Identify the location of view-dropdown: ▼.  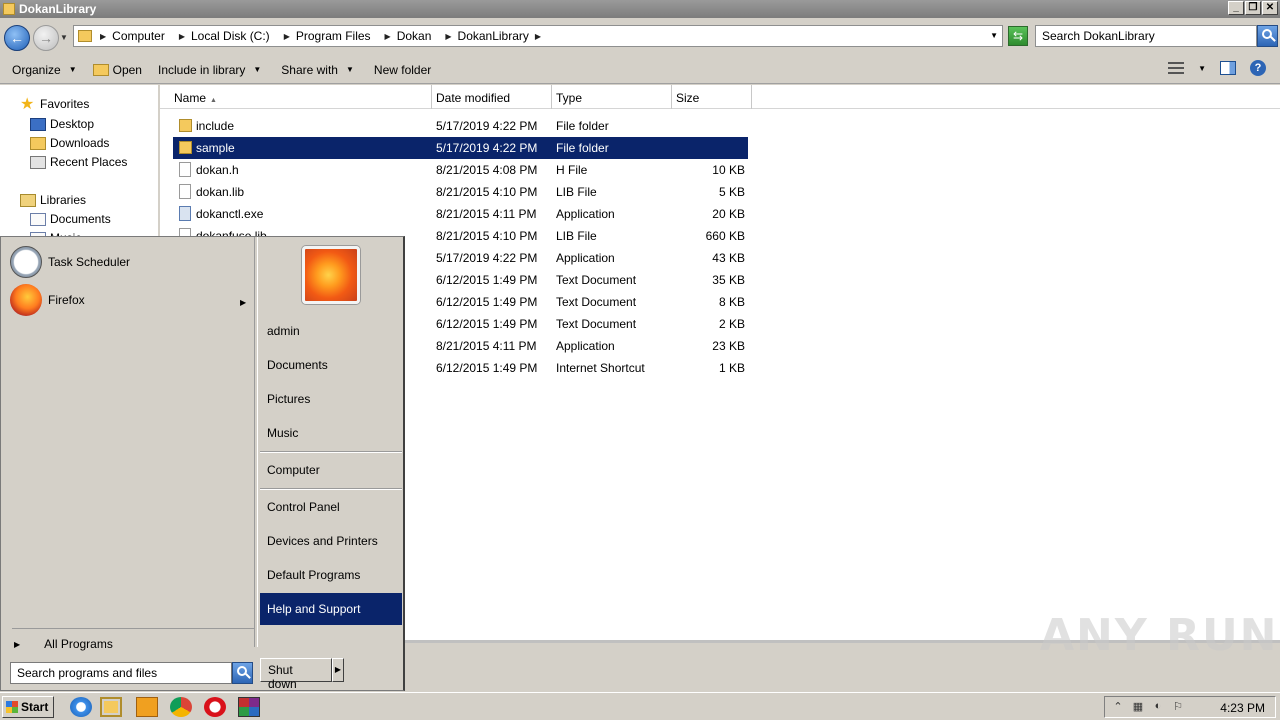
(1202, 68).